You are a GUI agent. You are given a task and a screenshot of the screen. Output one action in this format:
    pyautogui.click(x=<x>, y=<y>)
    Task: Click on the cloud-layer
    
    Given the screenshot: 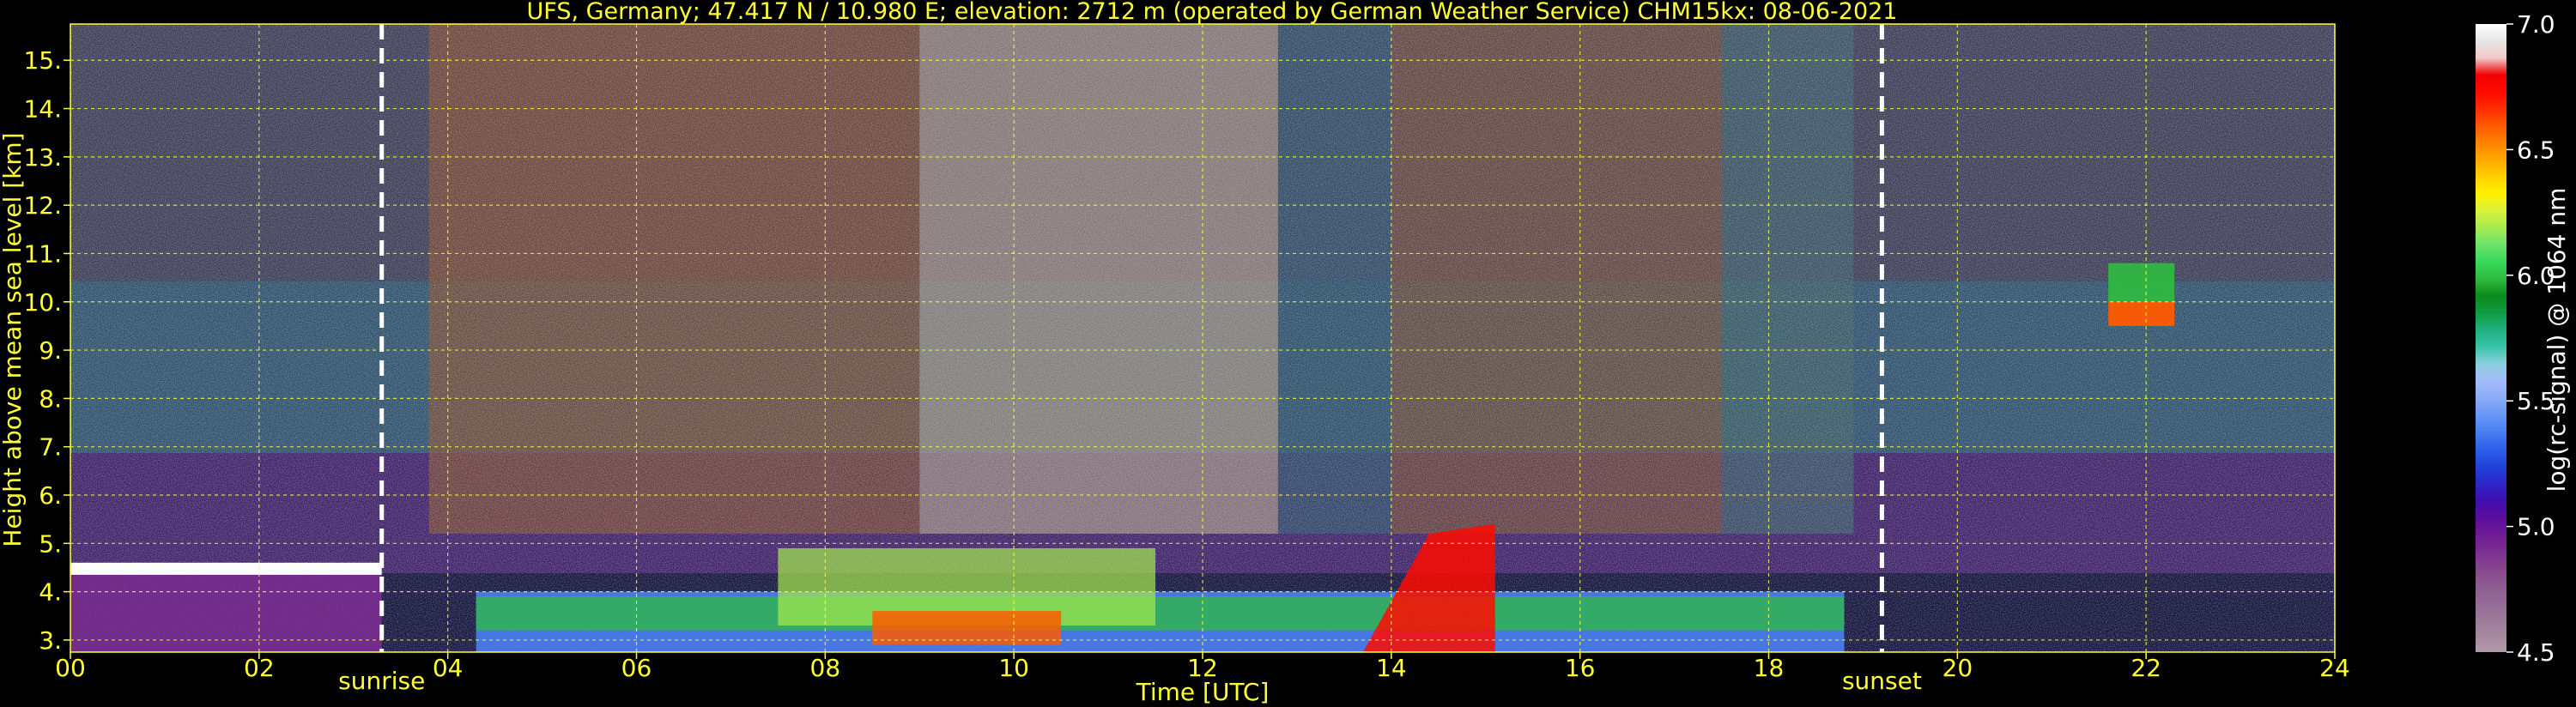 What is the action you would take?
    pyautogui.click(x=226, y=568)
    